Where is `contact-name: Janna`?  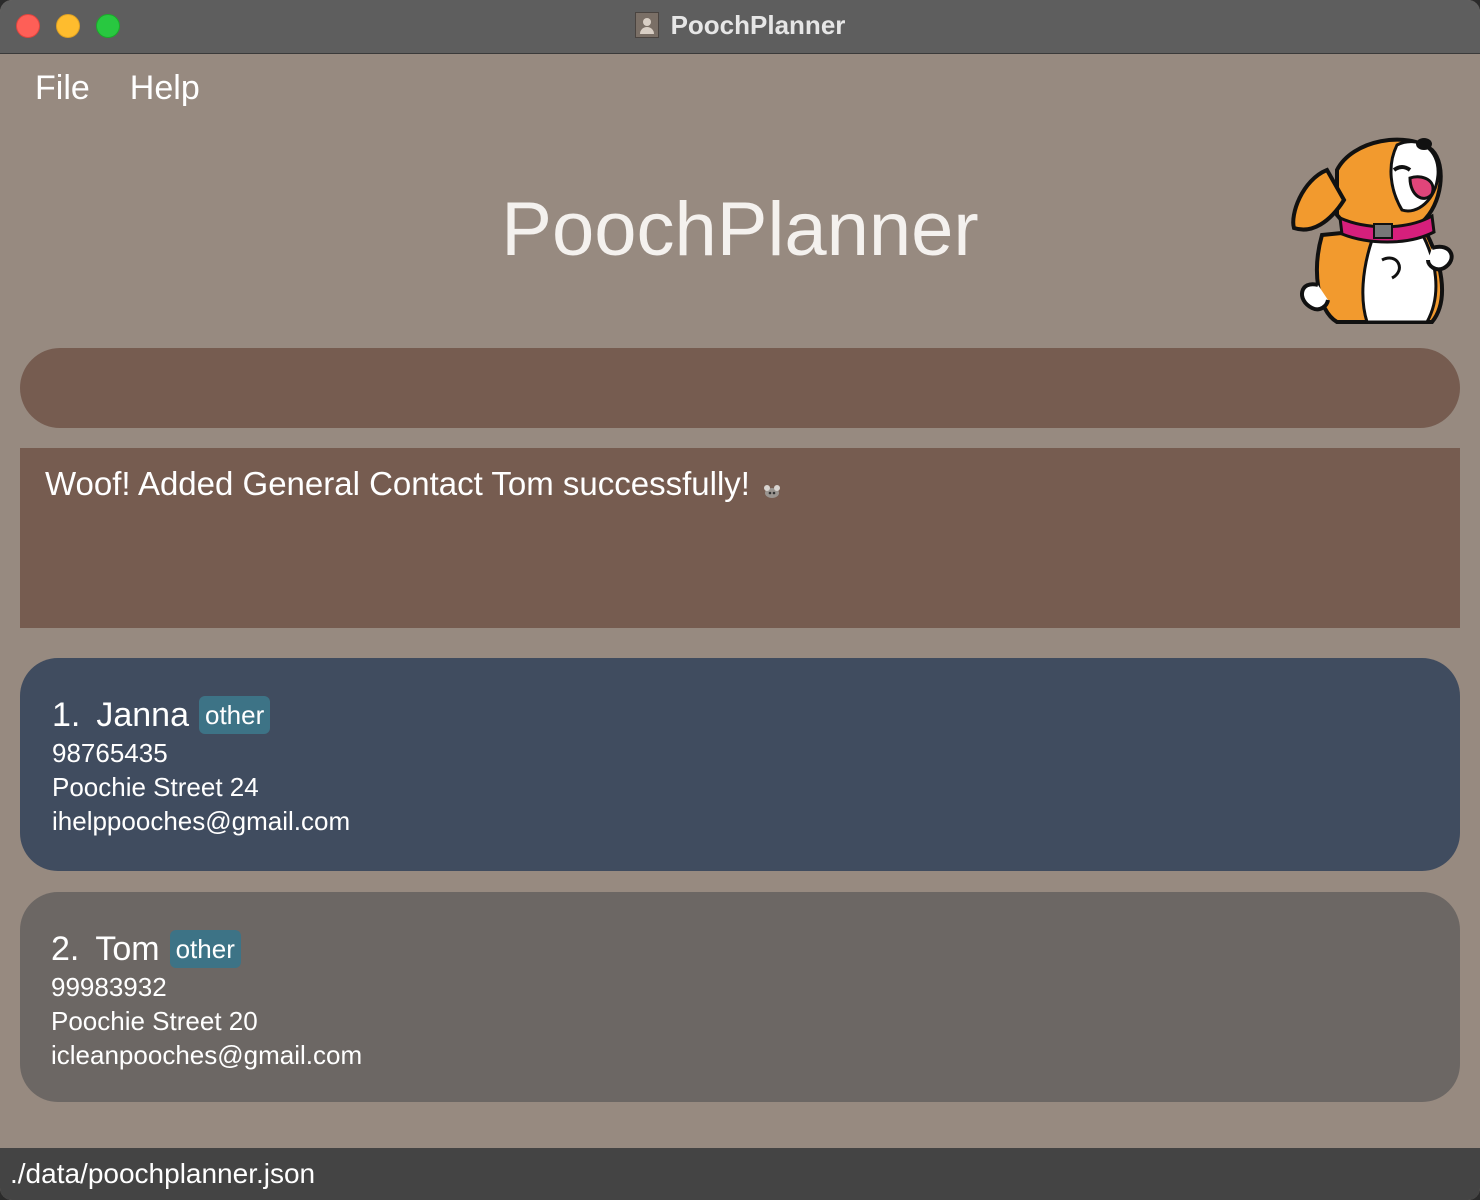
contact-name: Janna is located at coordinates (142, 714).